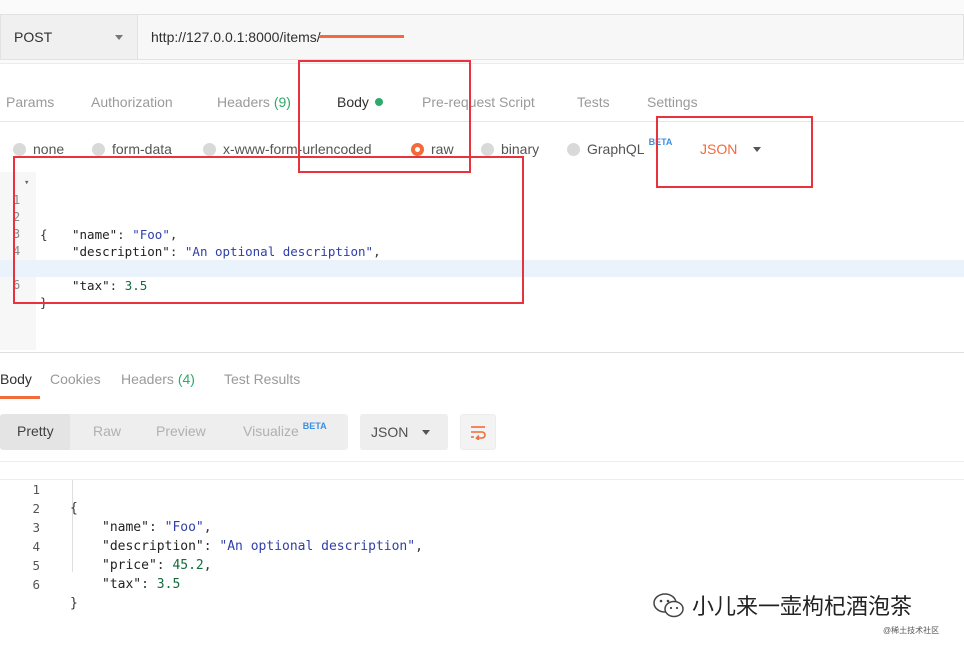  I want to click on tab-label: Test Results, so click(262, 379).